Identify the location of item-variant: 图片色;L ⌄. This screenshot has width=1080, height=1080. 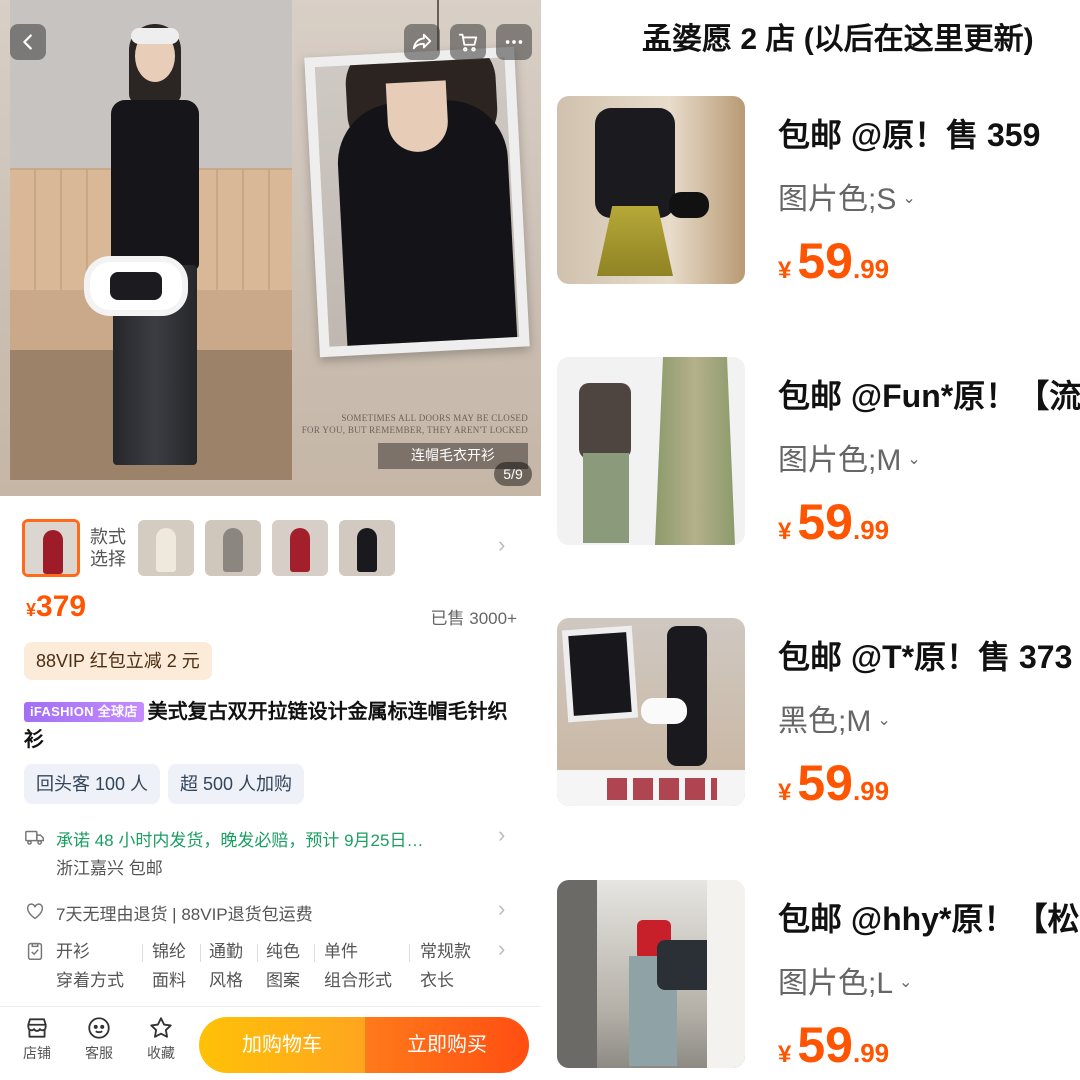
(845, 980).